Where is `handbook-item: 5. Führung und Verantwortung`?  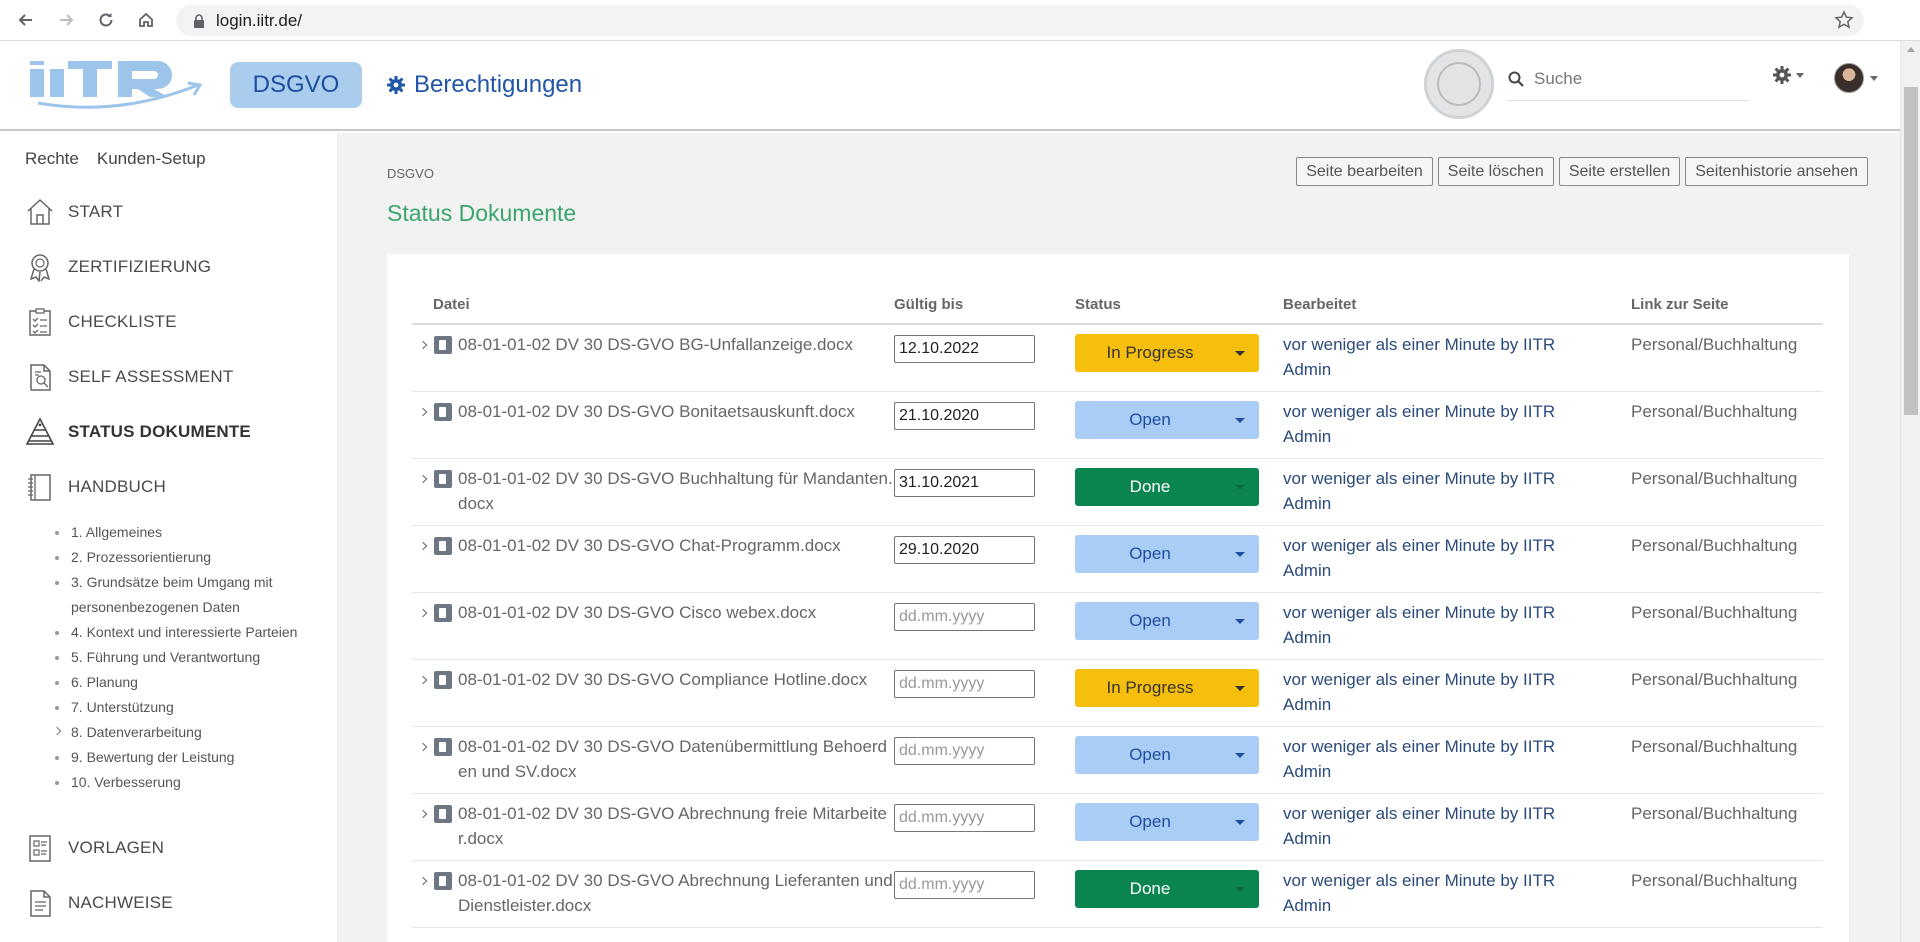 handbook-item: 5. Führung und Verantwortung is located at coordinates (189, 657).